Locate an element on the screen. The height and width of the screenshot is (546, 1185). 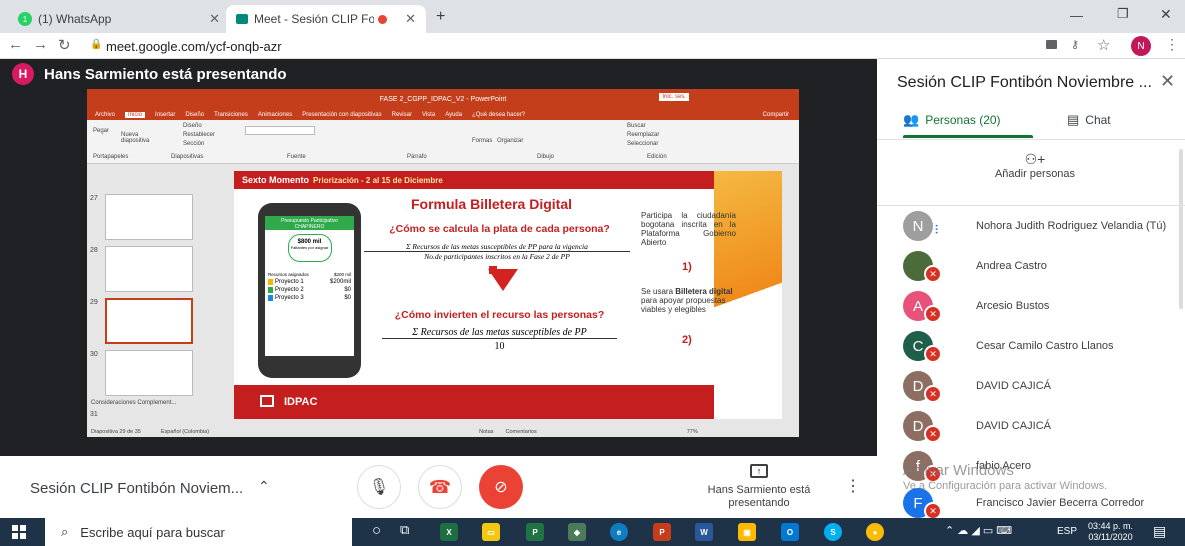
menu-revisar: Revisar is located at coordinates (402, 115).